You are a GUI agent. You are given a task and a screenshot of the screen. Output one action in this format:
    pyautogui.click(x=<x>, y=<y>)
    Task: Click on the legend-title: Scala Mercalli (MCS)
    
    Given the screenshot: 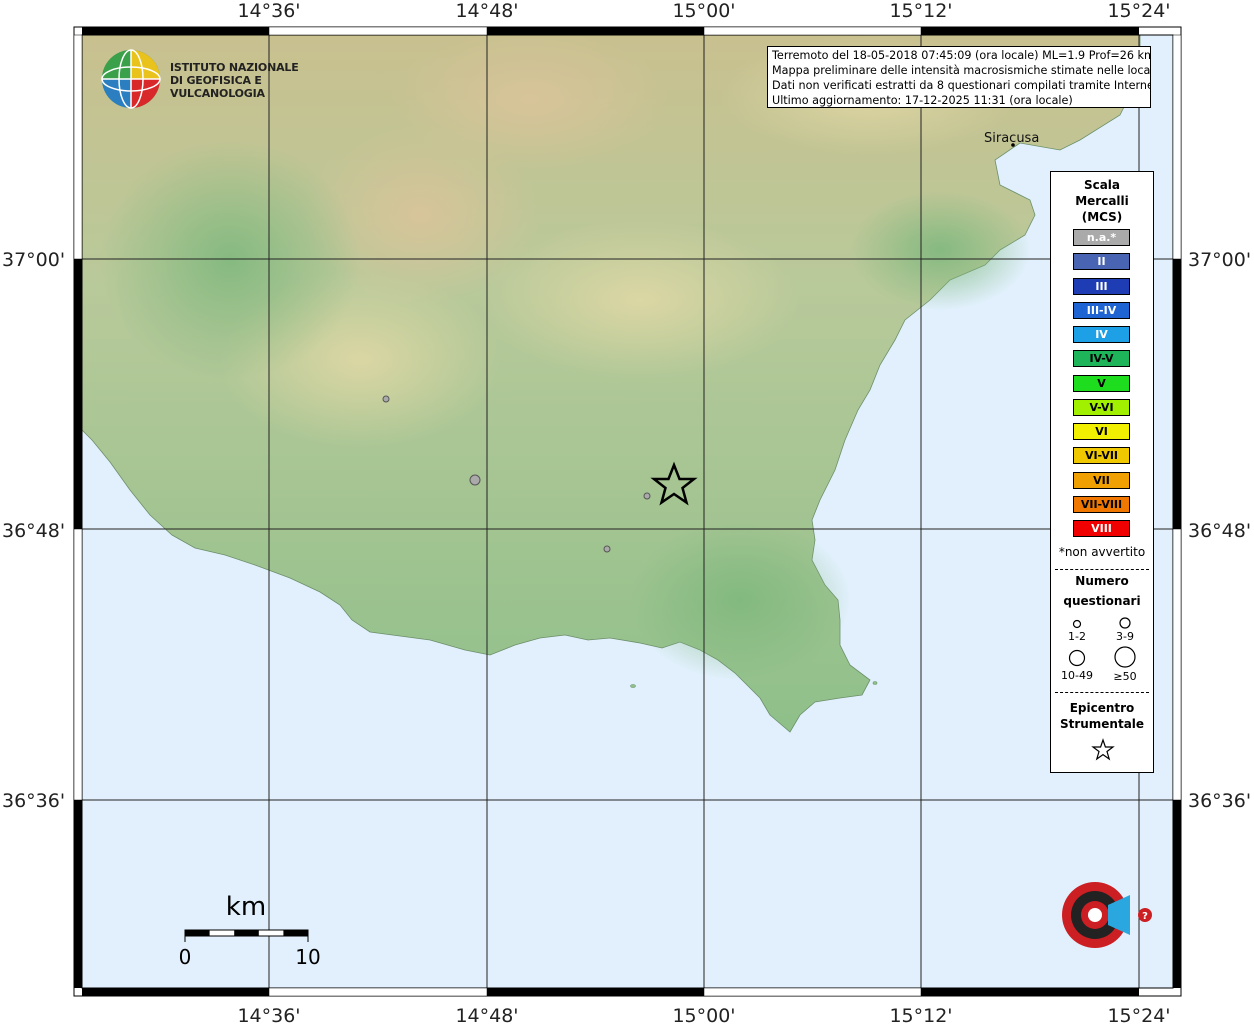 What is the action you would take?
    pyautogui.click(x=1102, y=201)
    